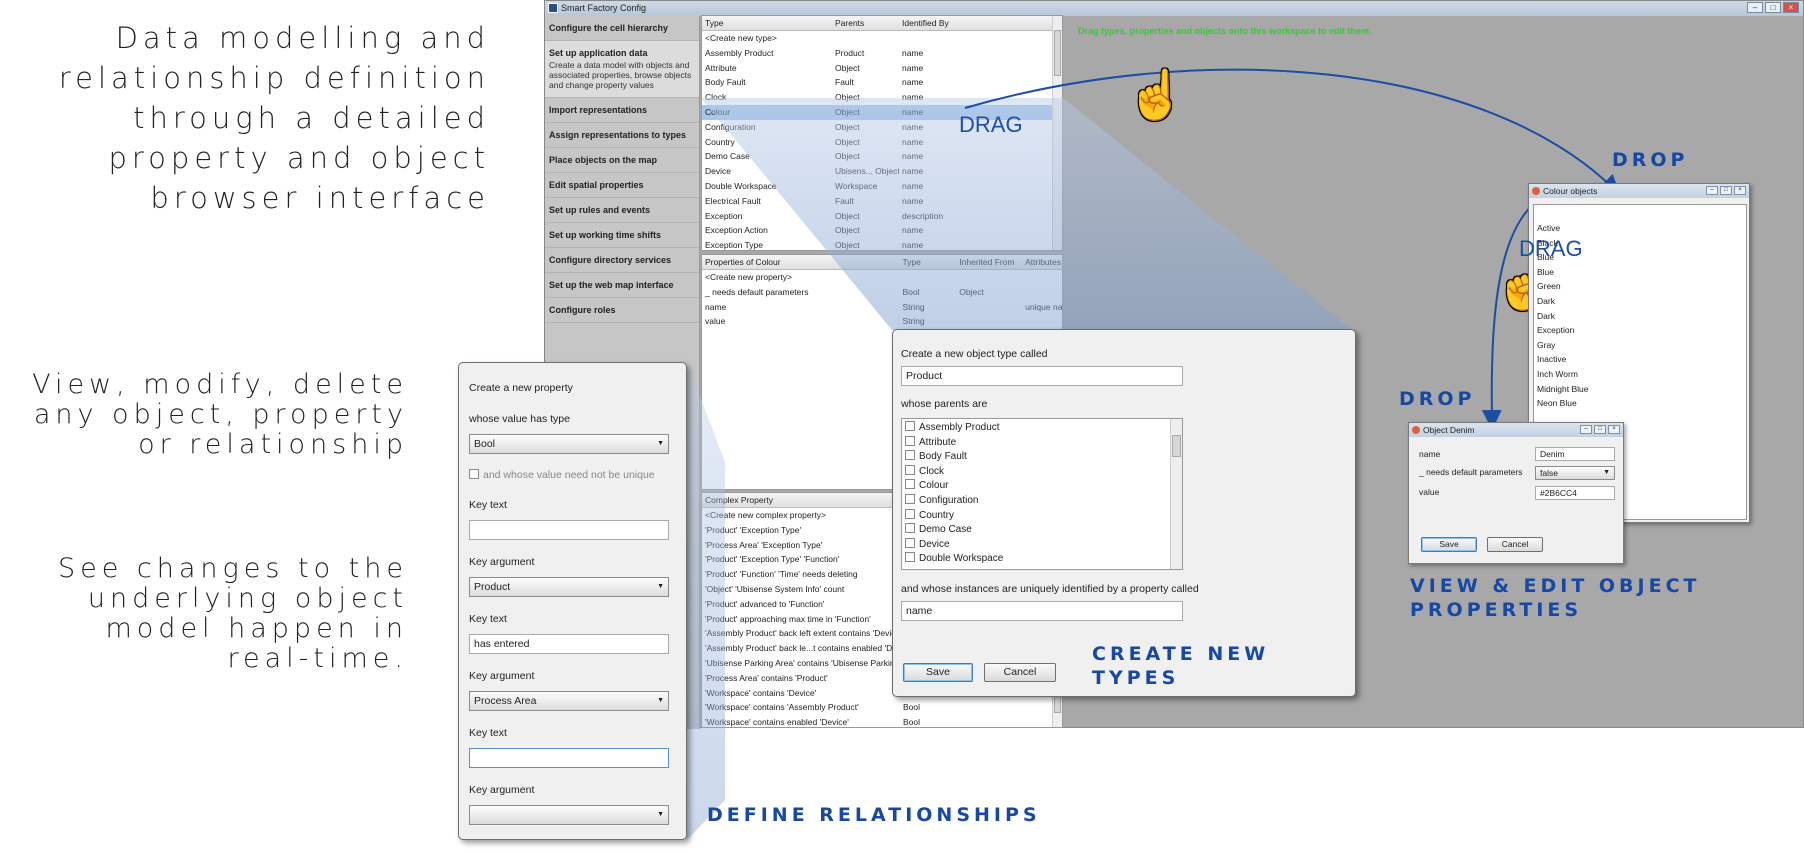  I want to click on table-cell: Object, so click(847, 126).